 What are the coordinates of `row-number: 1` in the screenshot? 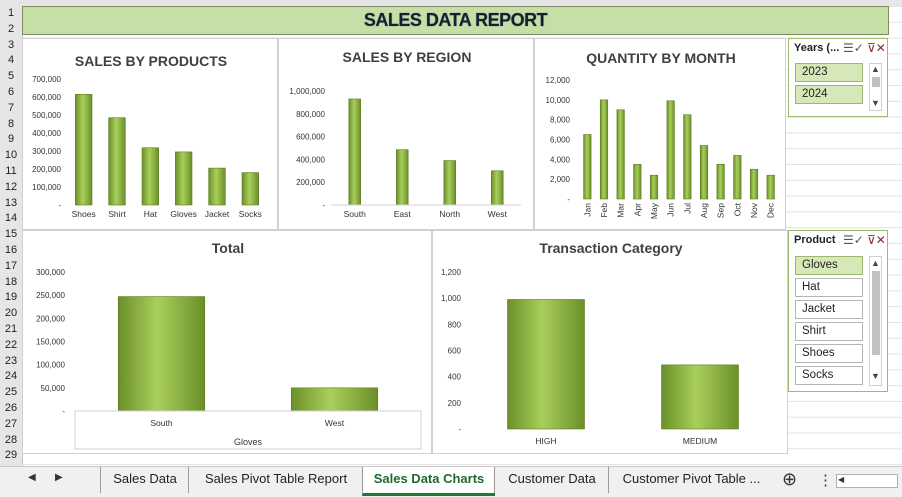 It's located at (11, 14).